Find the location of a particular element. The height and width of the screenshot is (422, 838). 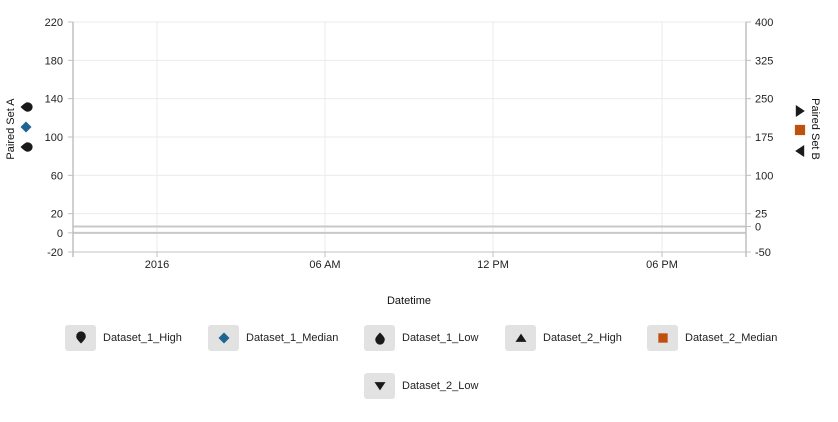

left-tick-label: -20 is located at coordinates (55, 253).